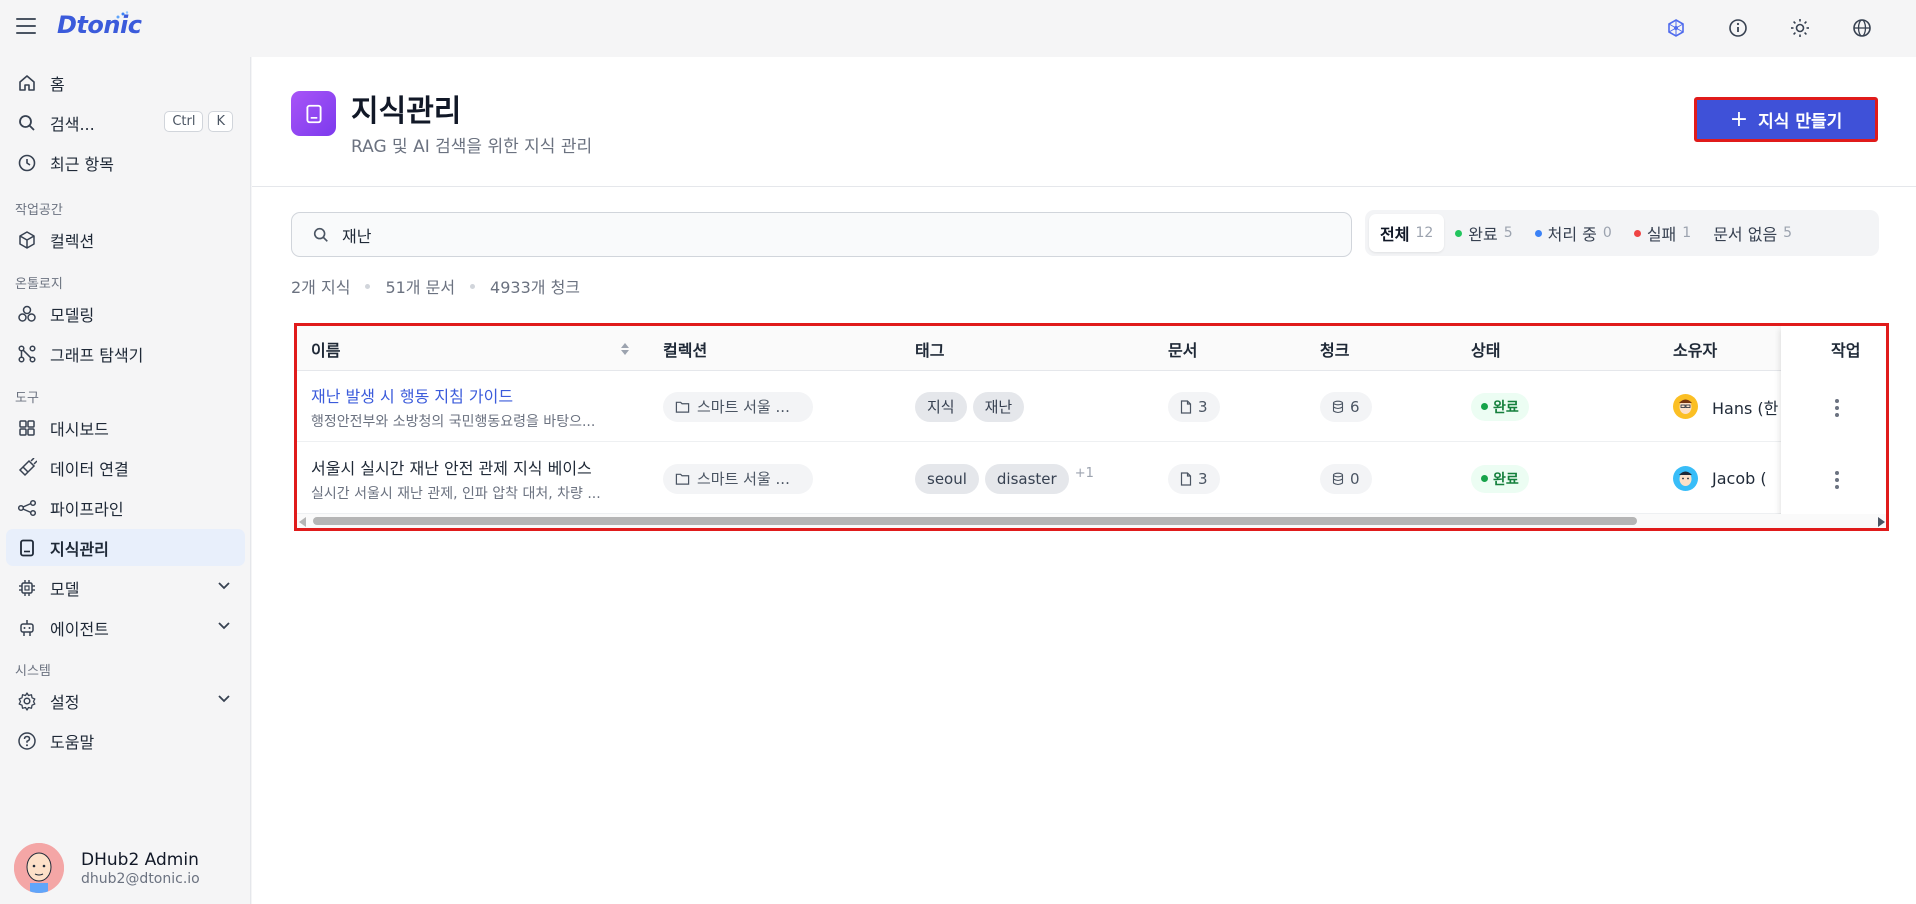 The image size is (1916, 904). Describe the element at coordinates (958, 28) in the screenshot. I see `top-bar: Dtonic` at that location.